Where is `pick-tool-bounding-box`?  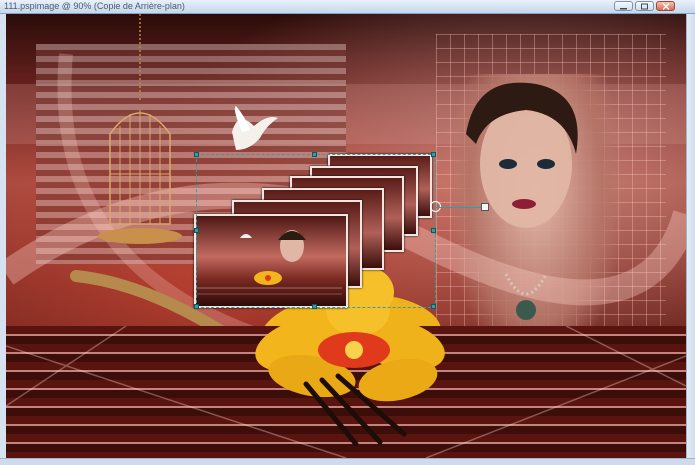
pick-tool-bounding-box is located at coordinates (316, 231).